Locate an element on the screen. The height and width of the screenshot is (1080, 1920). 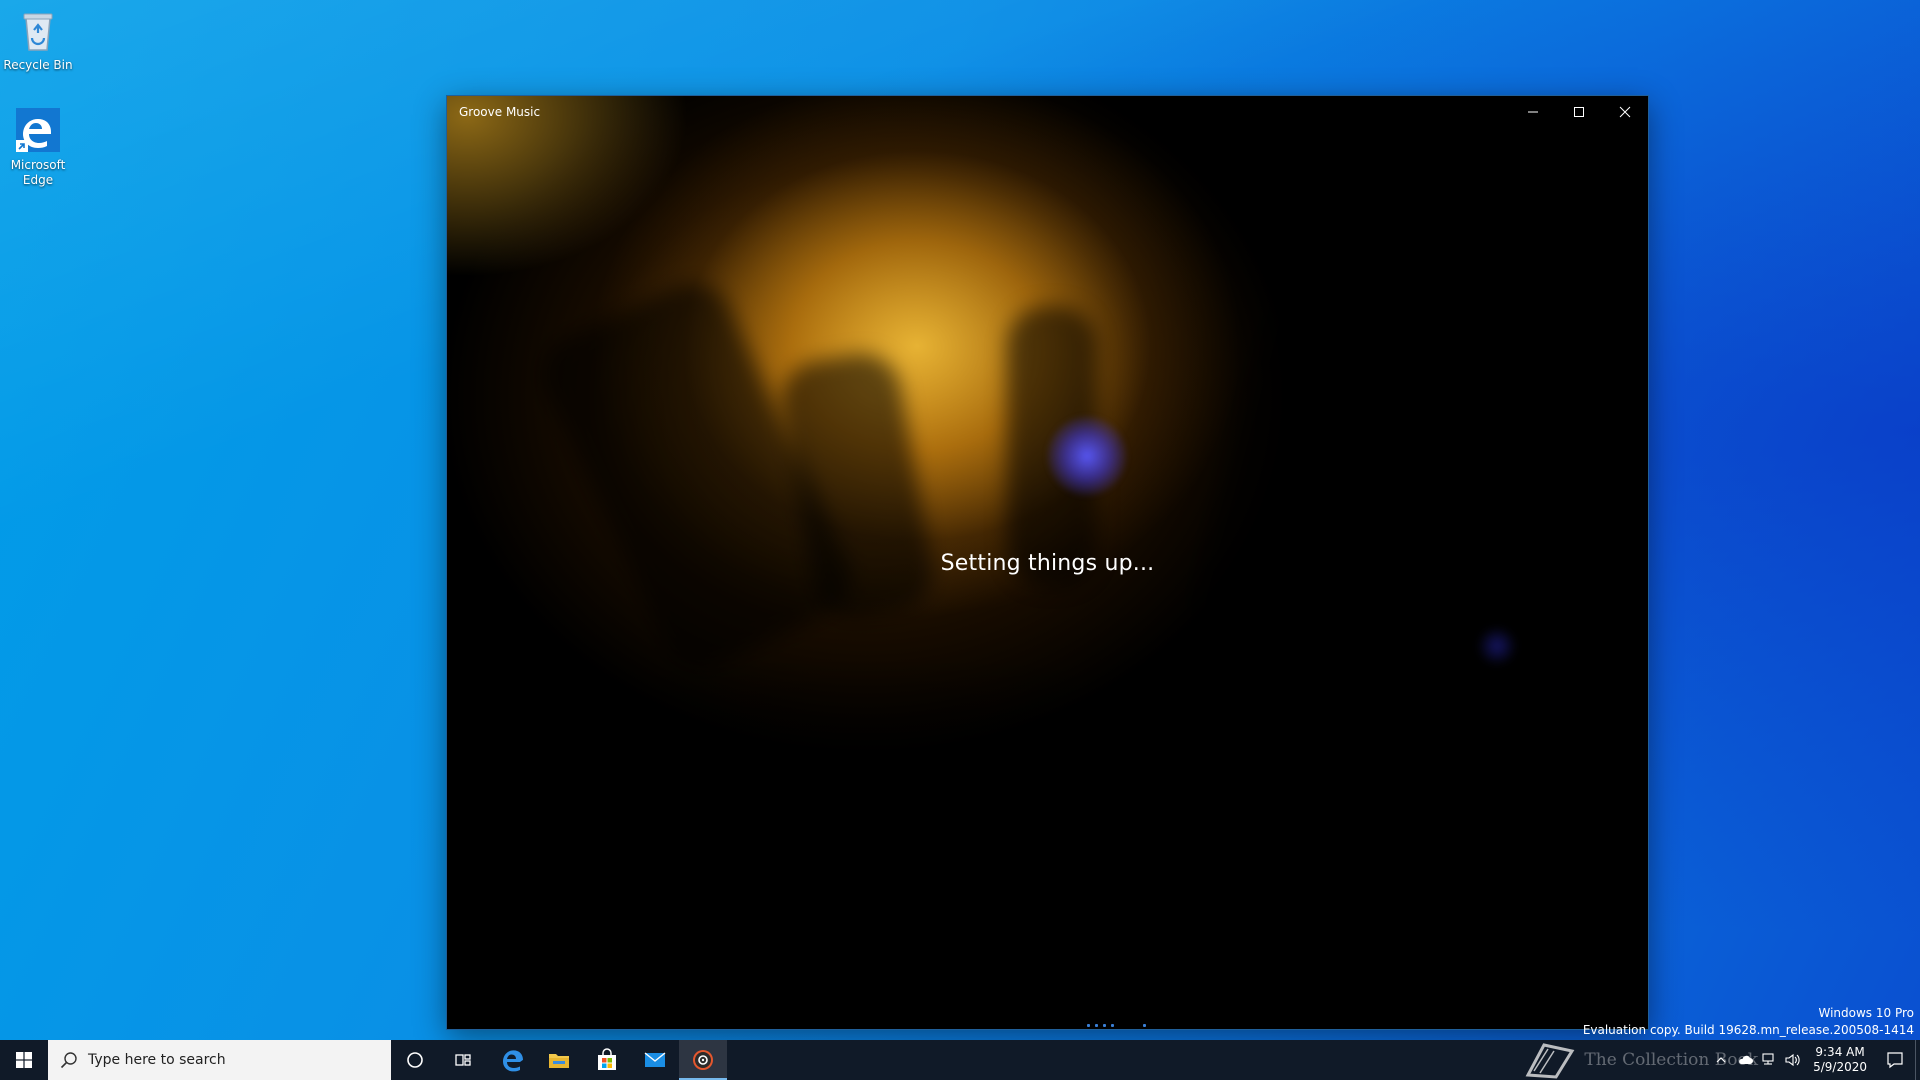
desktop-icon-microsoft-edge: Microsoft Edge is located at coordinates (38, 147).